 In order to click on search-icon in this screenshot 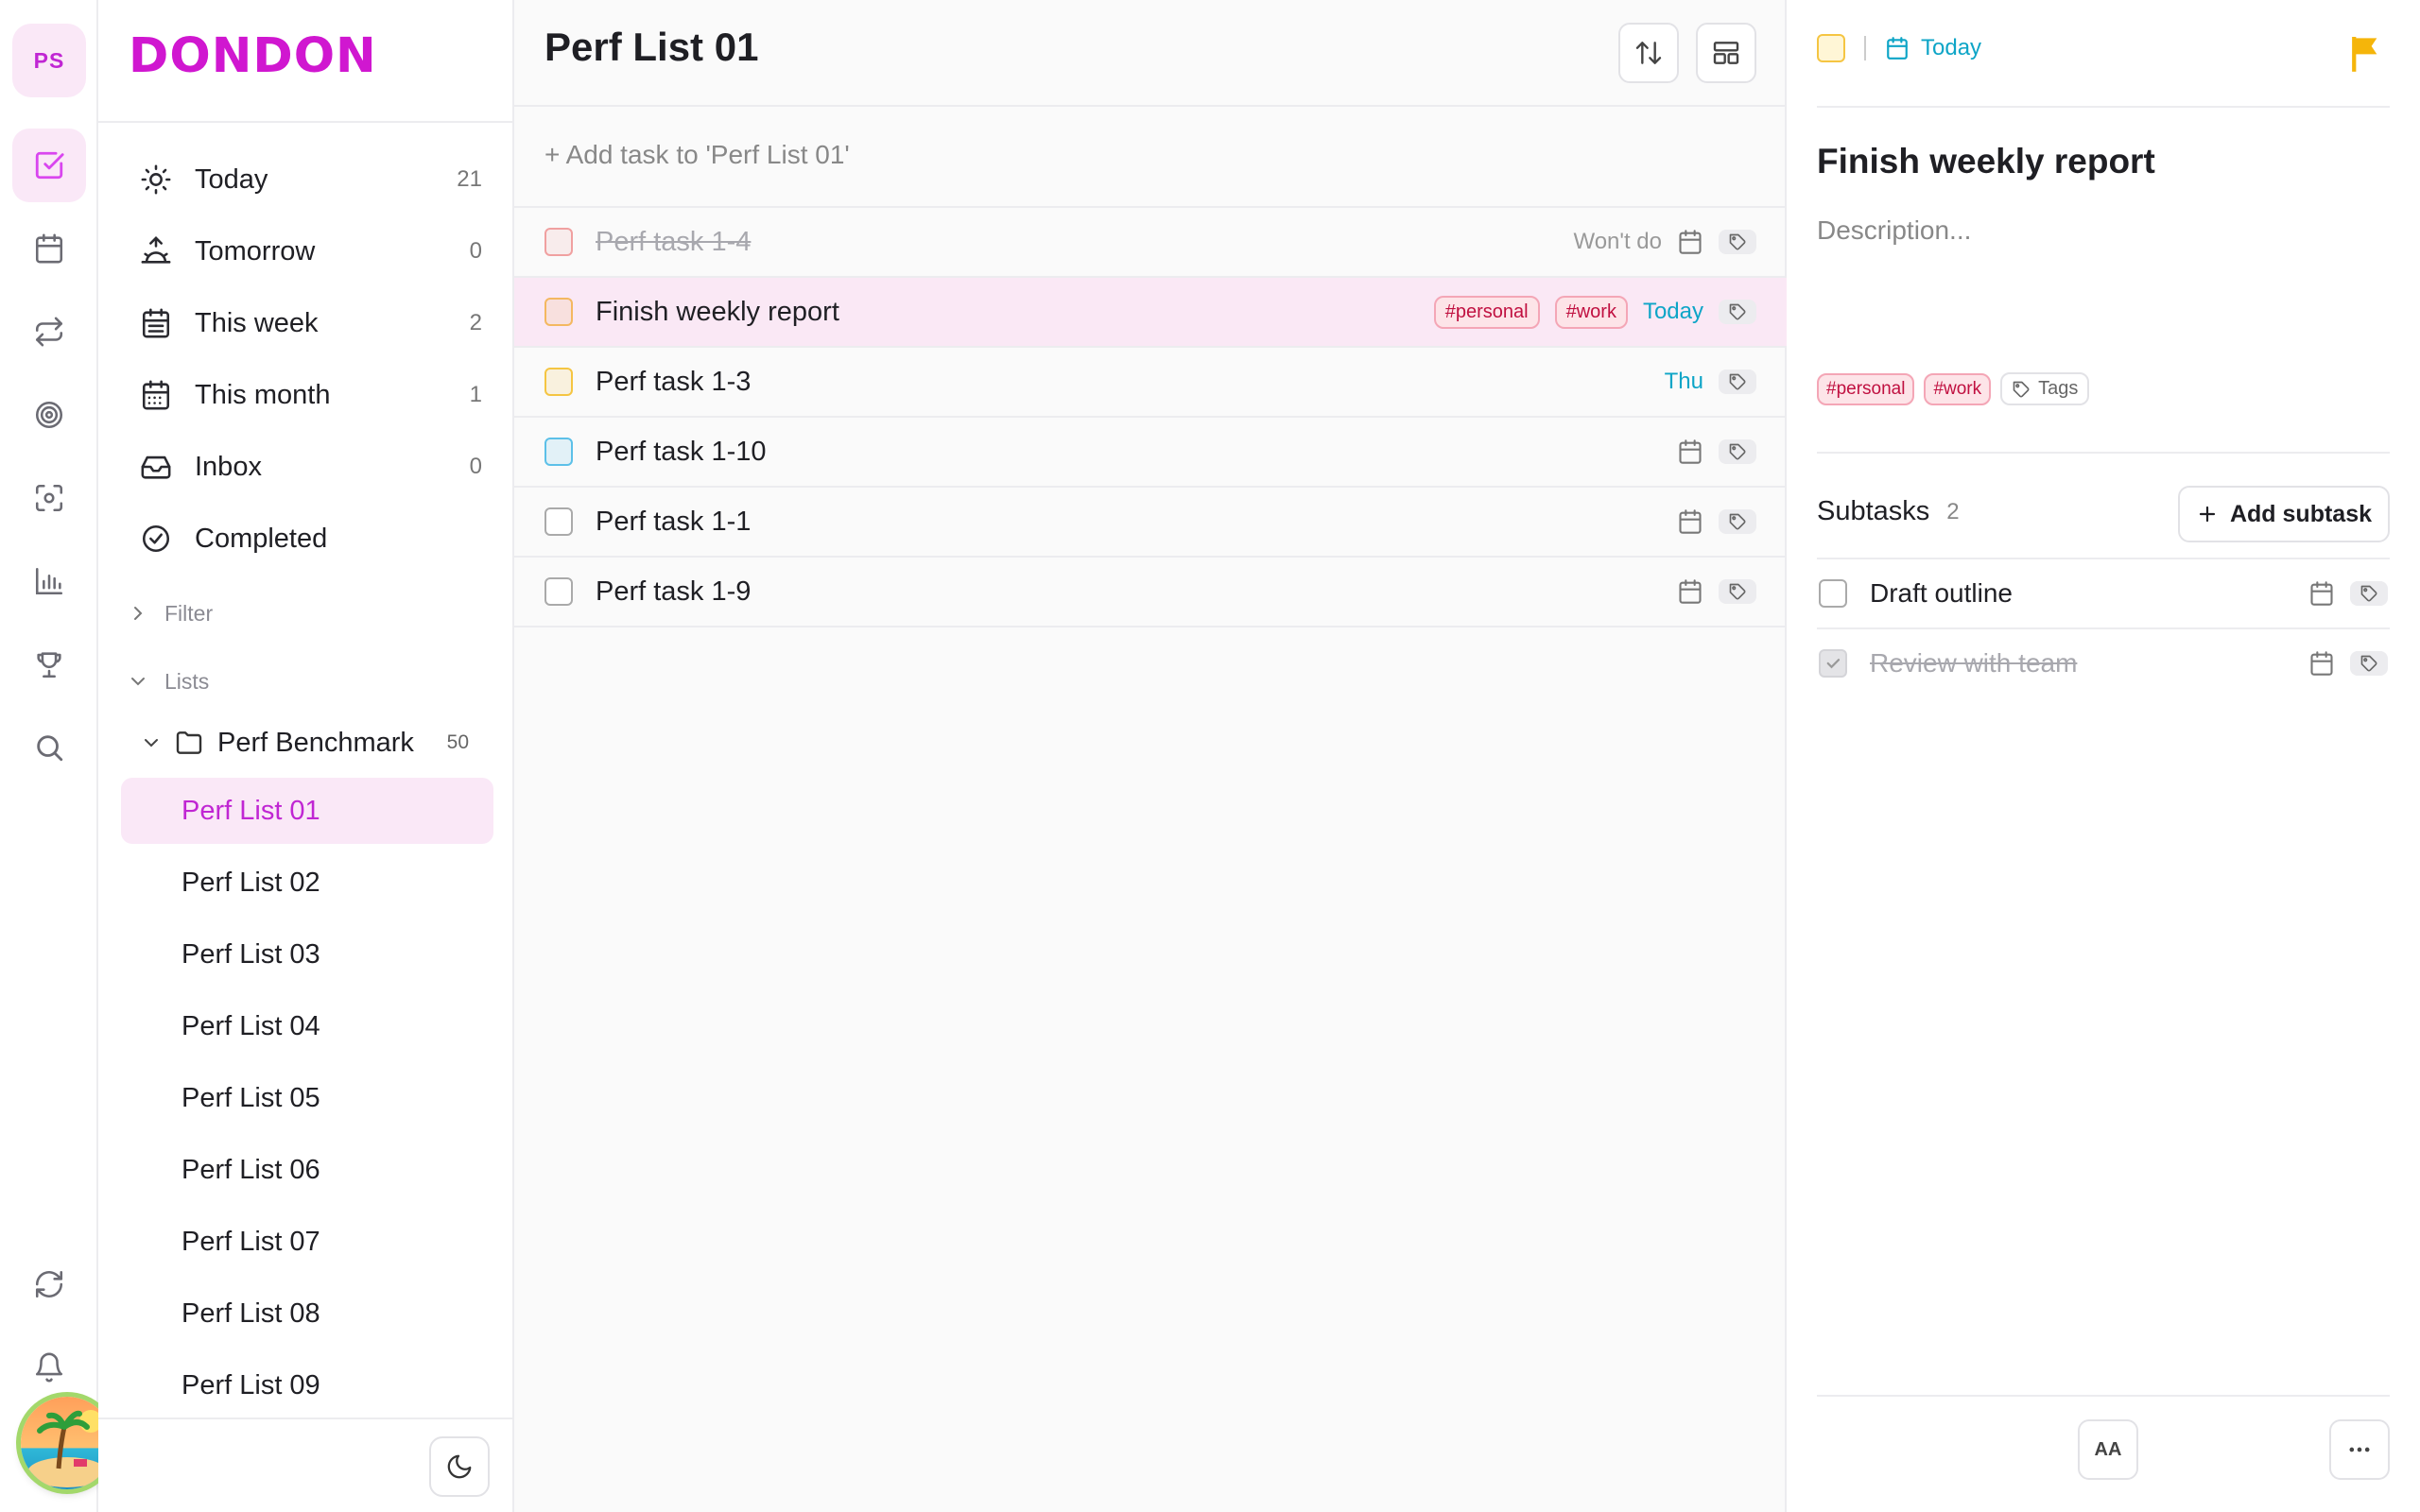, I will do `click(49, 747)`.